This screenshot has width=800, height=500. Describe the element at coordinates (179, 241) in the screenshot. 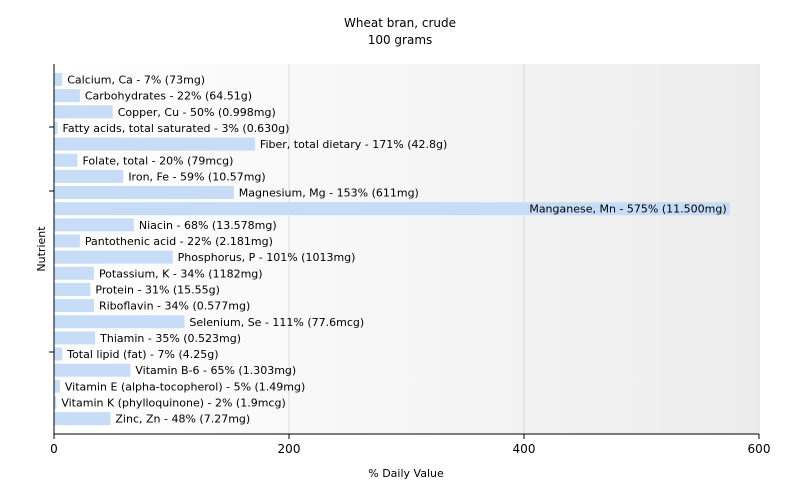

I see `bar-label: Pantothenic acid - 22% (2.181mg)` at that location.